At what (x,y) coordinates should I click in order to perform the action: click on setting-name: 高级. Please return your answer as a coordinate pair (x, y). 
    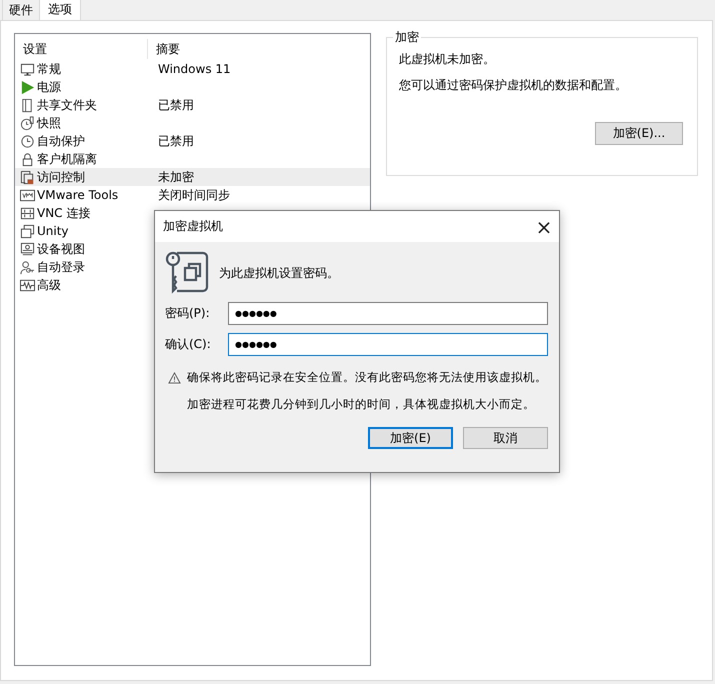
    Looking at the image, I should click on (49, 285).